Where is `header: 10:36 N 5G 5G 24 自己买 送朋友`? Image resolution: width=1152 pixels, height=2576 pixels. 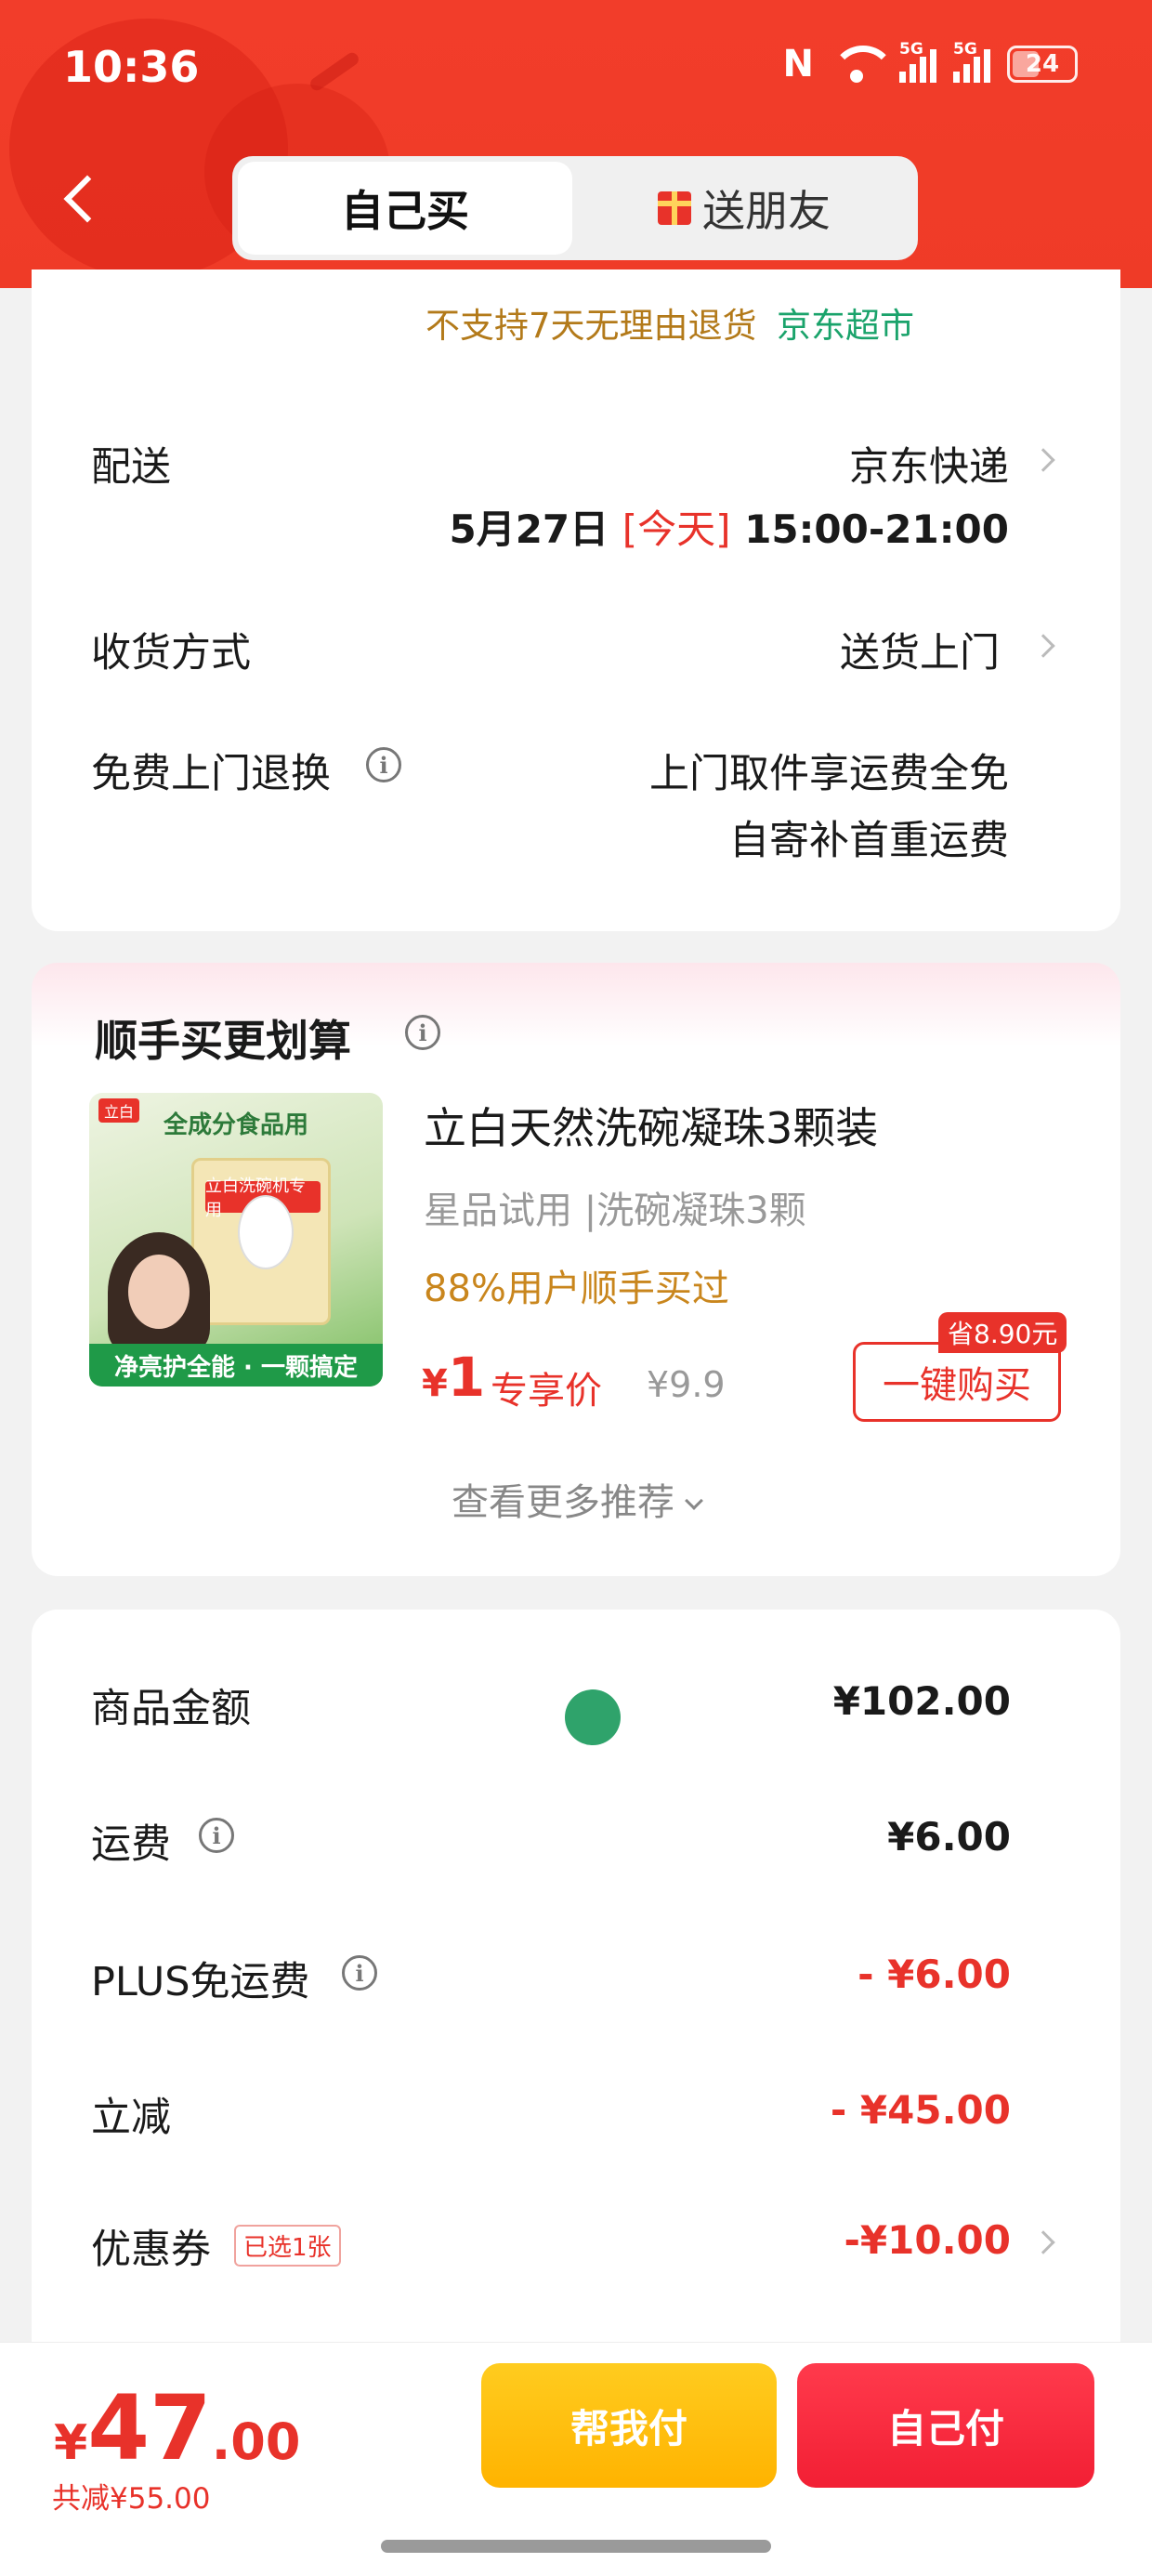
header: 10:36 N 5G 5G 24 自己买 送朋友 is located at coordinates (576, 144).